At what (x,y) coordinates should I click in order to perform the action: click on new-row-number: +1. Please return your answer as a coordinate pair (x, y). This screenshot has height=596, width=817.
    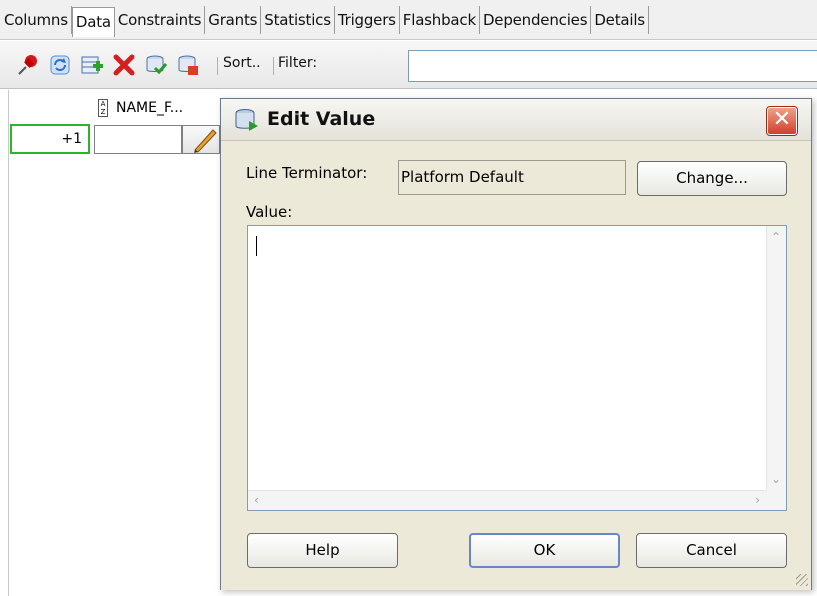
    Looking at the image, I should click on (50, 139).